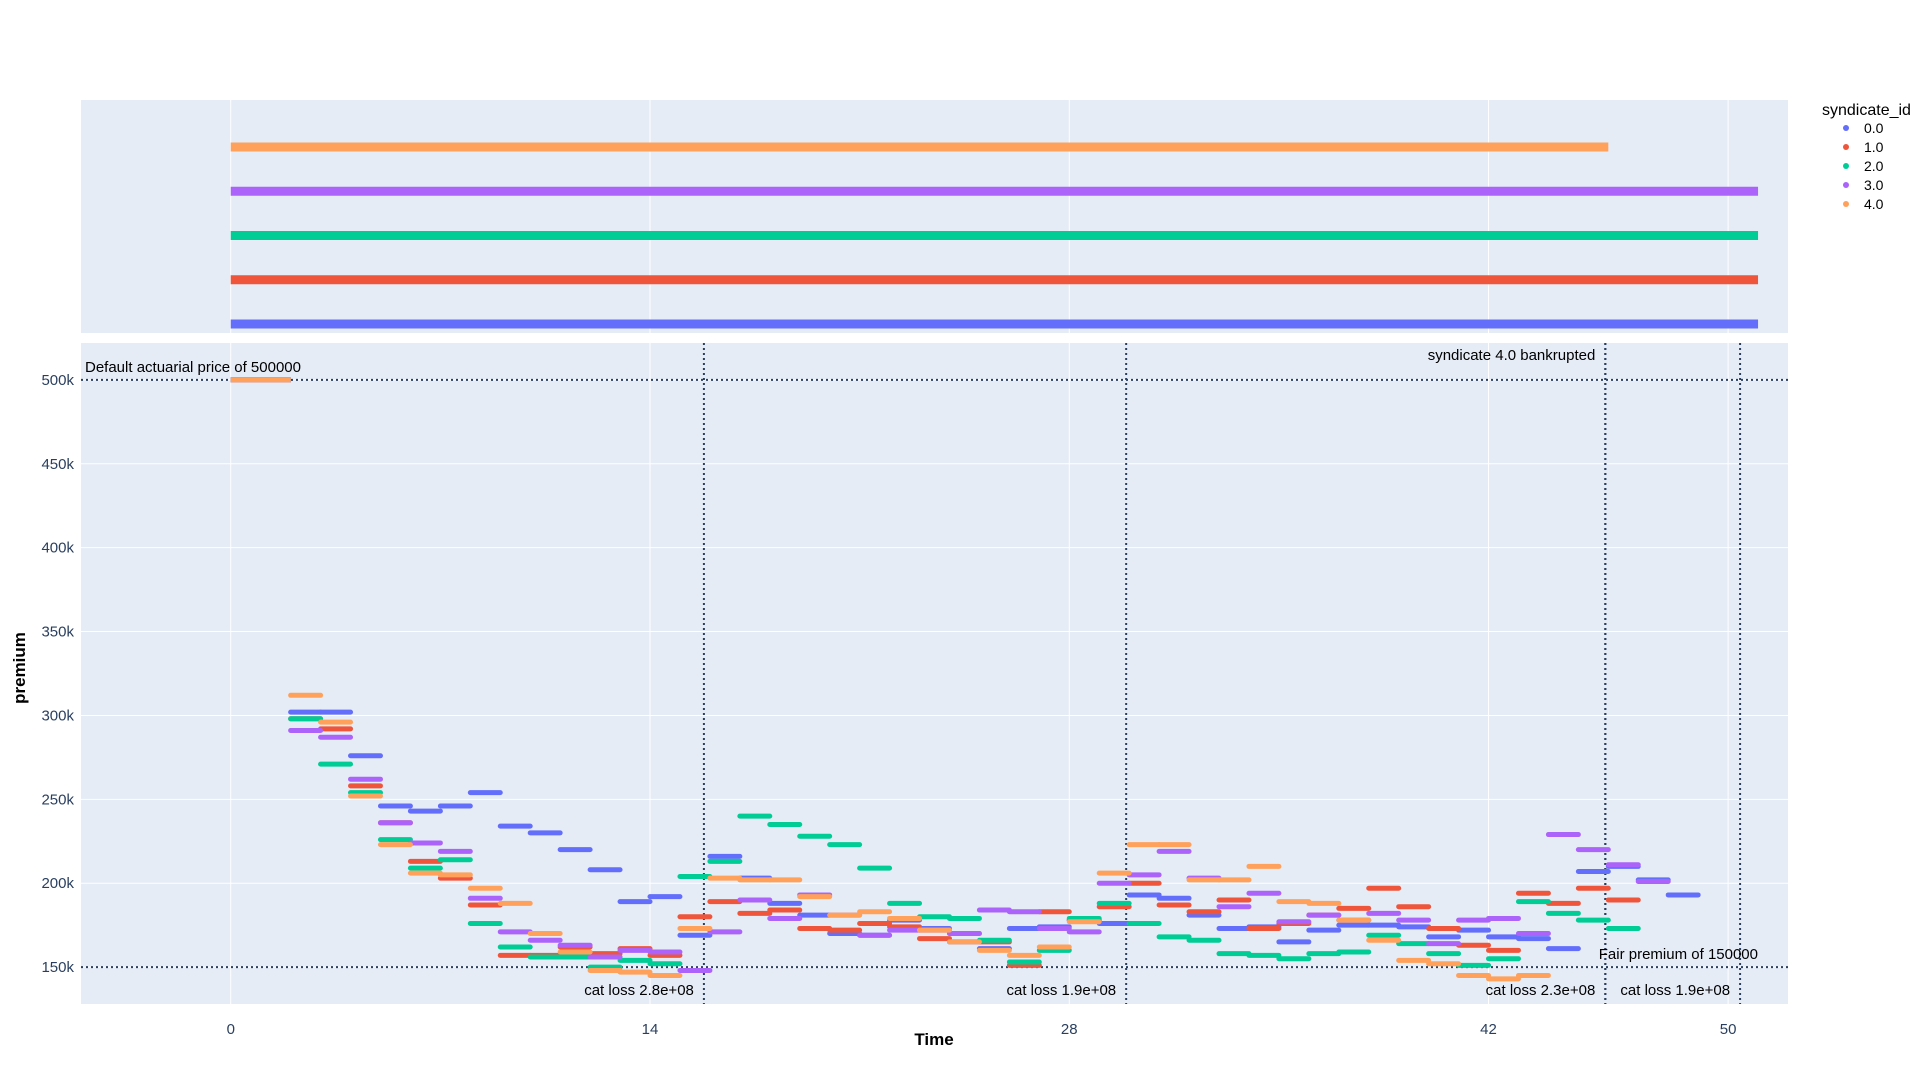 The image size is (1920, 1080). What do you see at coordinates (57, 883) in the screenshot?
I see `y-tick-200k: 200k` at bounding box center [57, 883].